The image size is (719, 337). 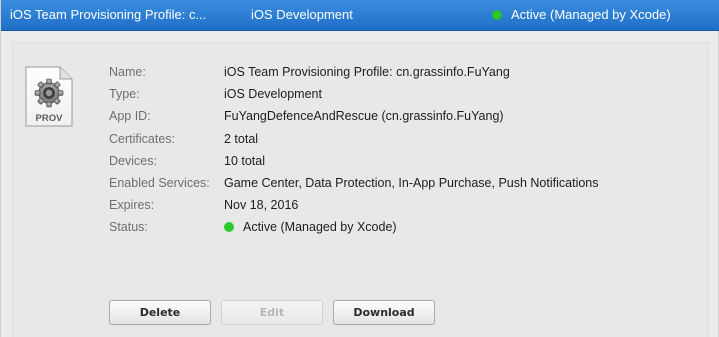 What do you see at coordinates (273, 94) in the screenshot?
I see `detail-value: iOS Development` at bounding box center [273, 94].